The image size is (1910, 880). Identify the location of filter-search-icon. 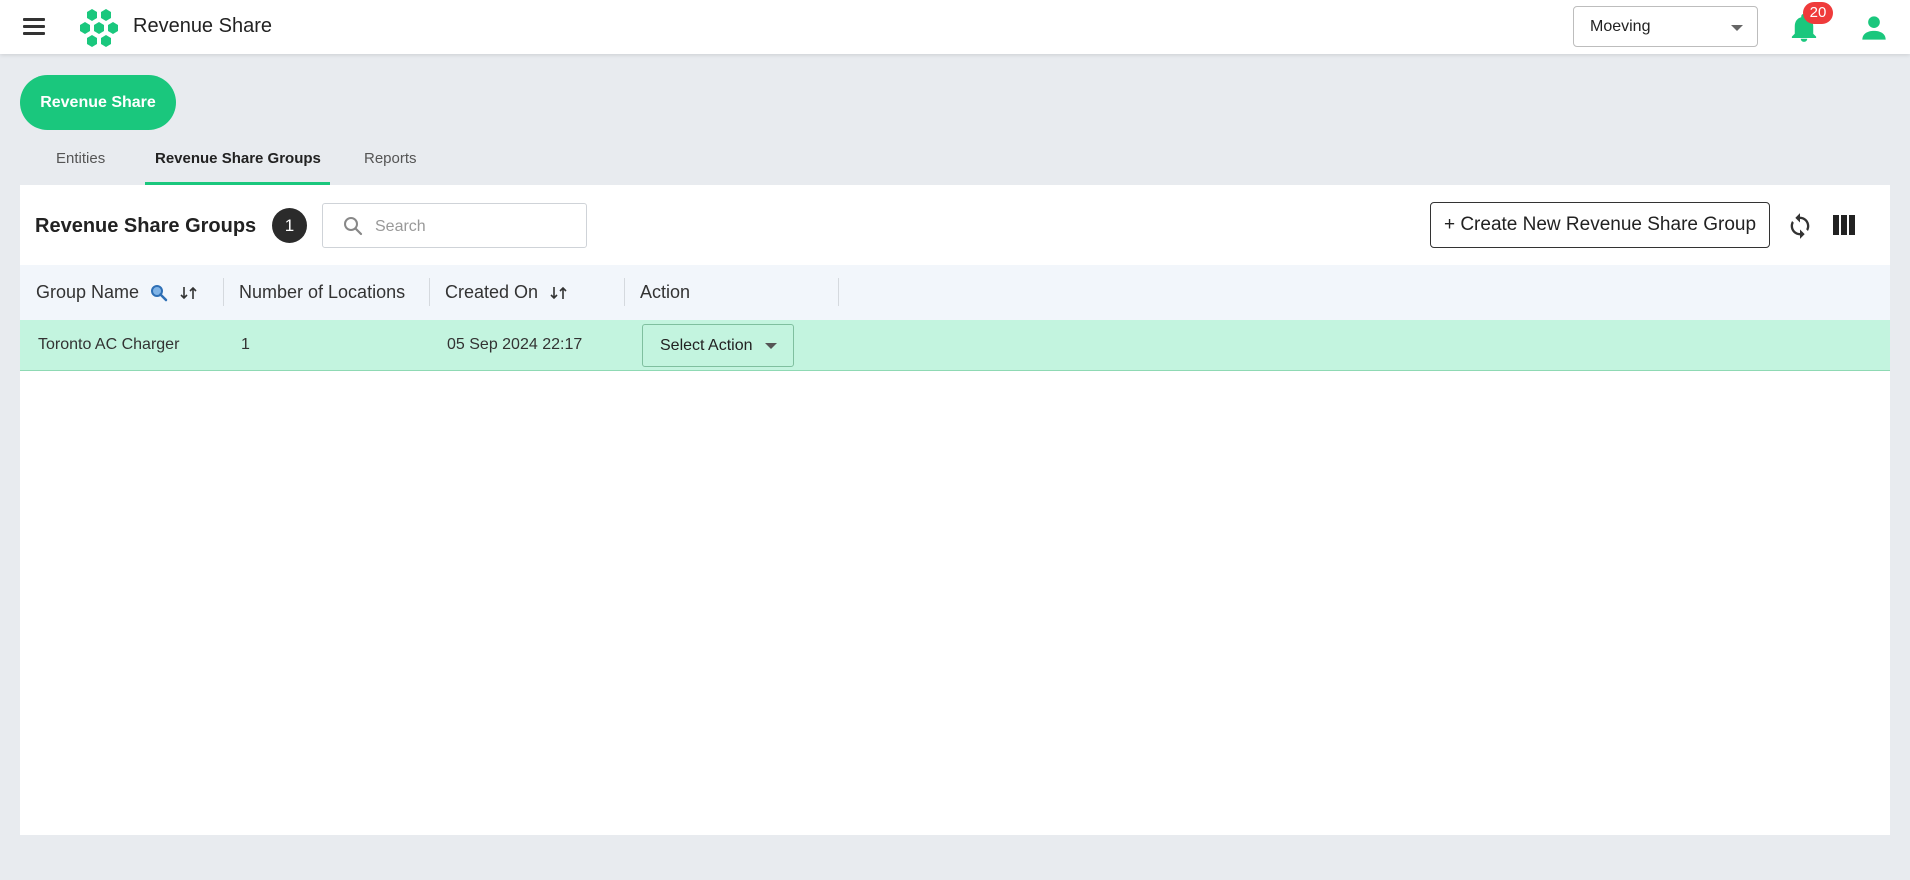
(159, 293).